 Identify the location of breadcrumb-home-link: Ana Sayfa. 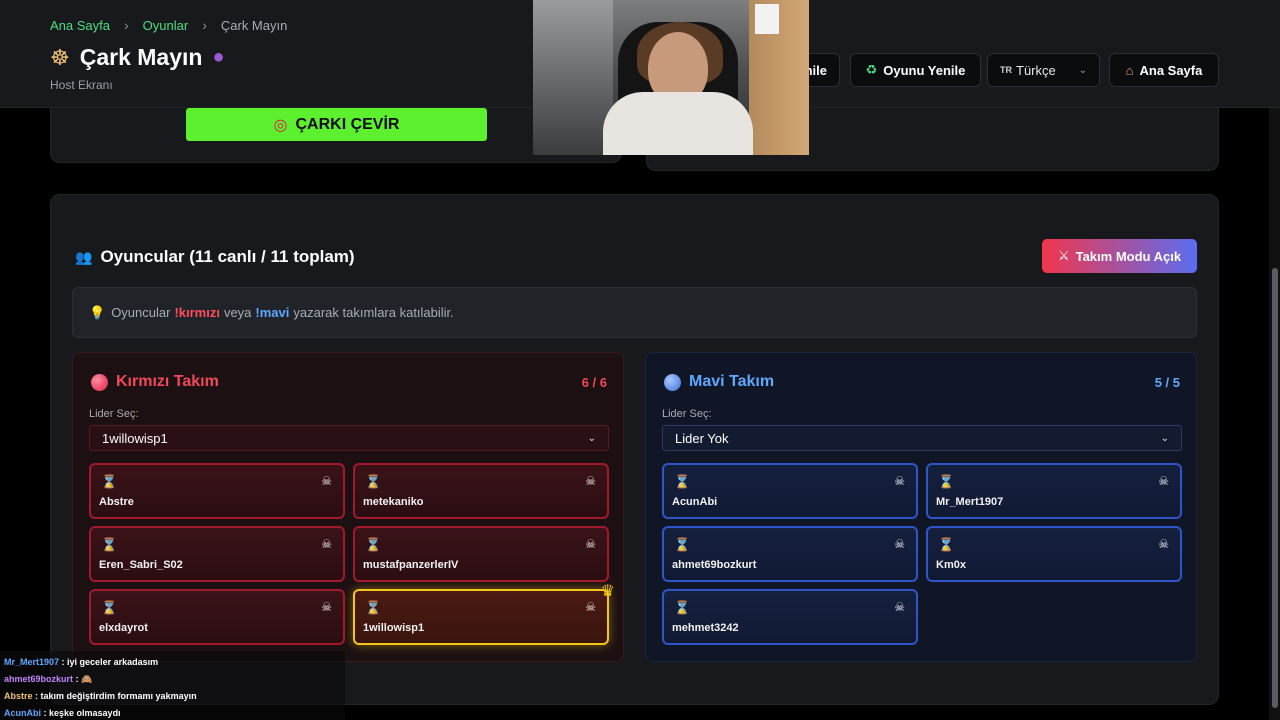
(80, 25).